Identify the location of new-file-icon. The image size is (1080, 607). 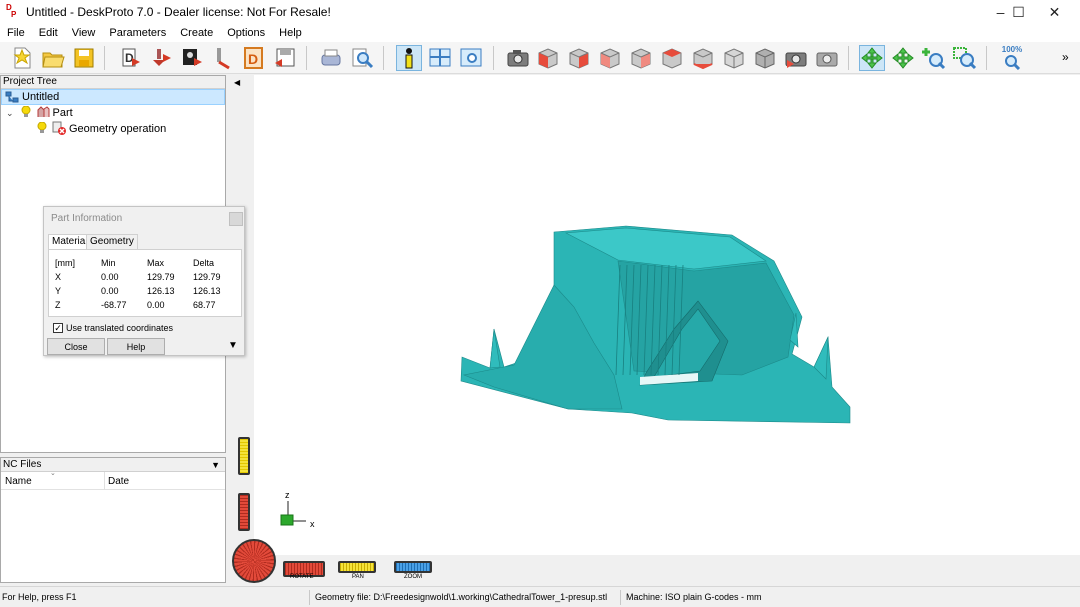
(22, 58).